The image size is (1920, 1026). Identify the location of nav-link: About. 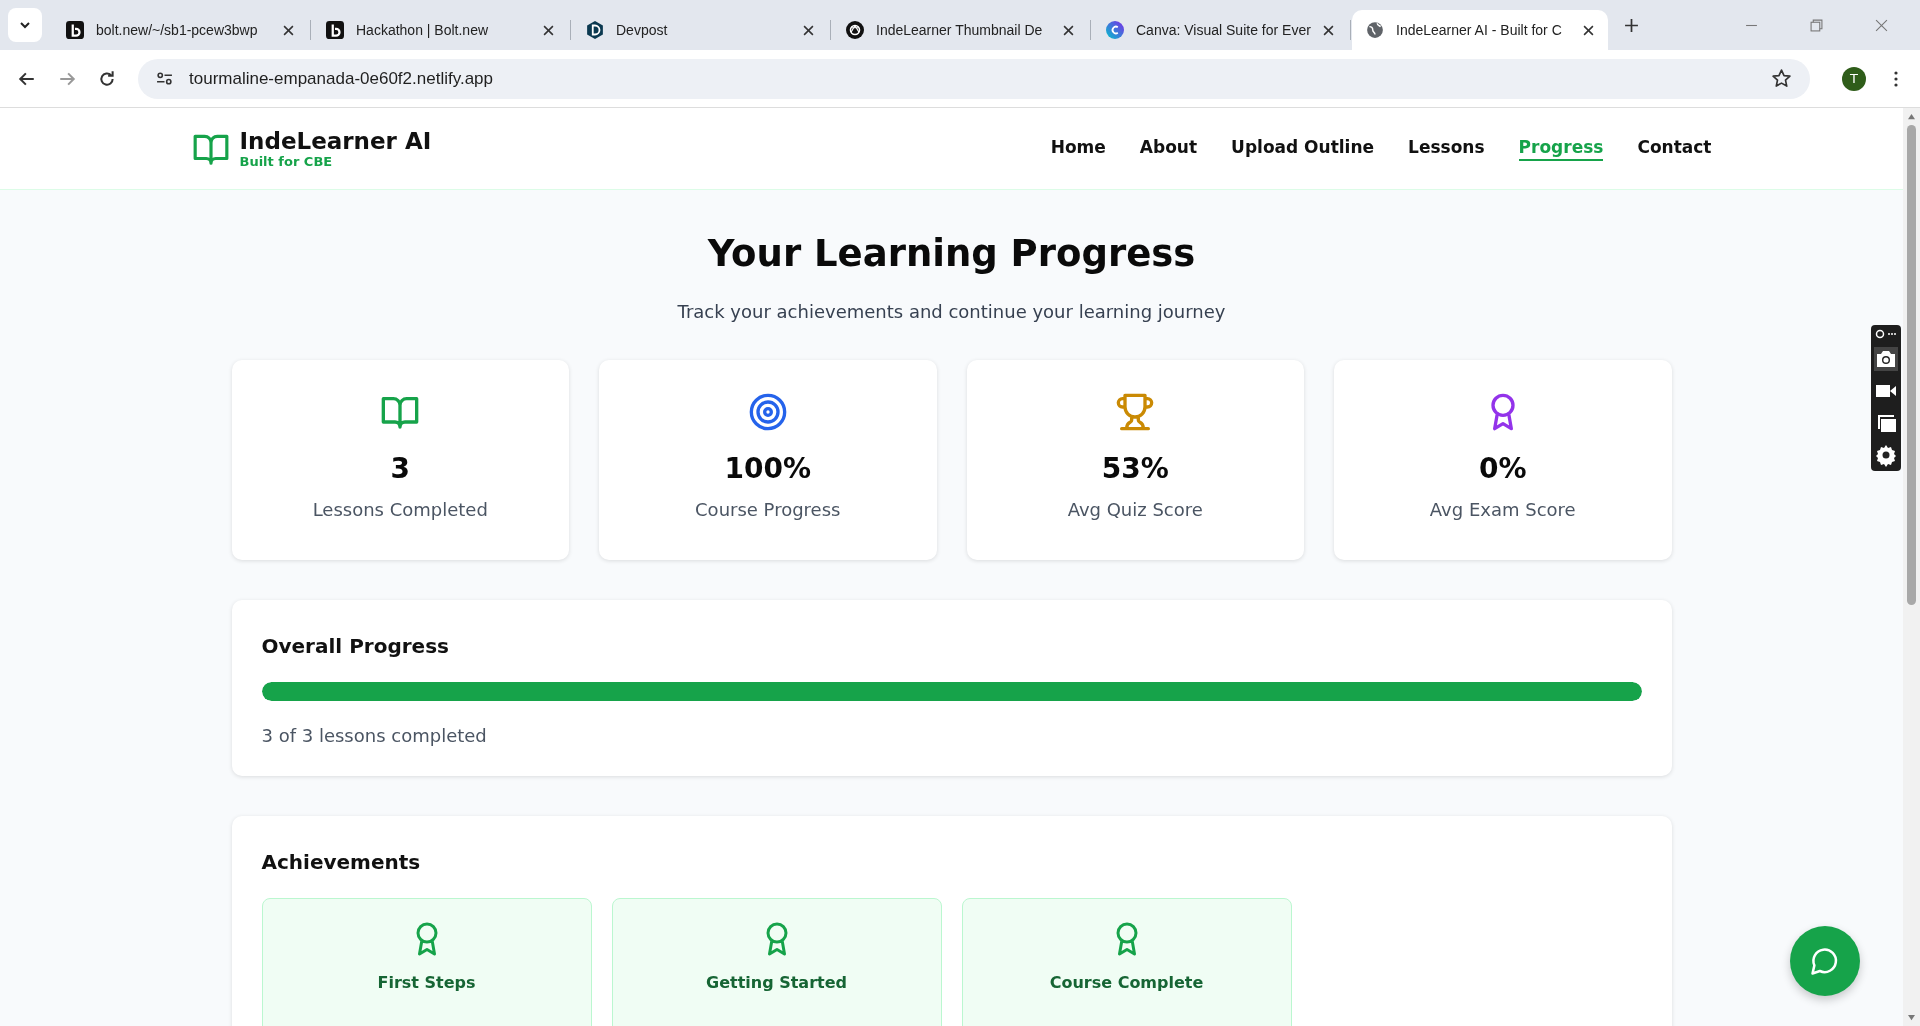
(1168, 148).